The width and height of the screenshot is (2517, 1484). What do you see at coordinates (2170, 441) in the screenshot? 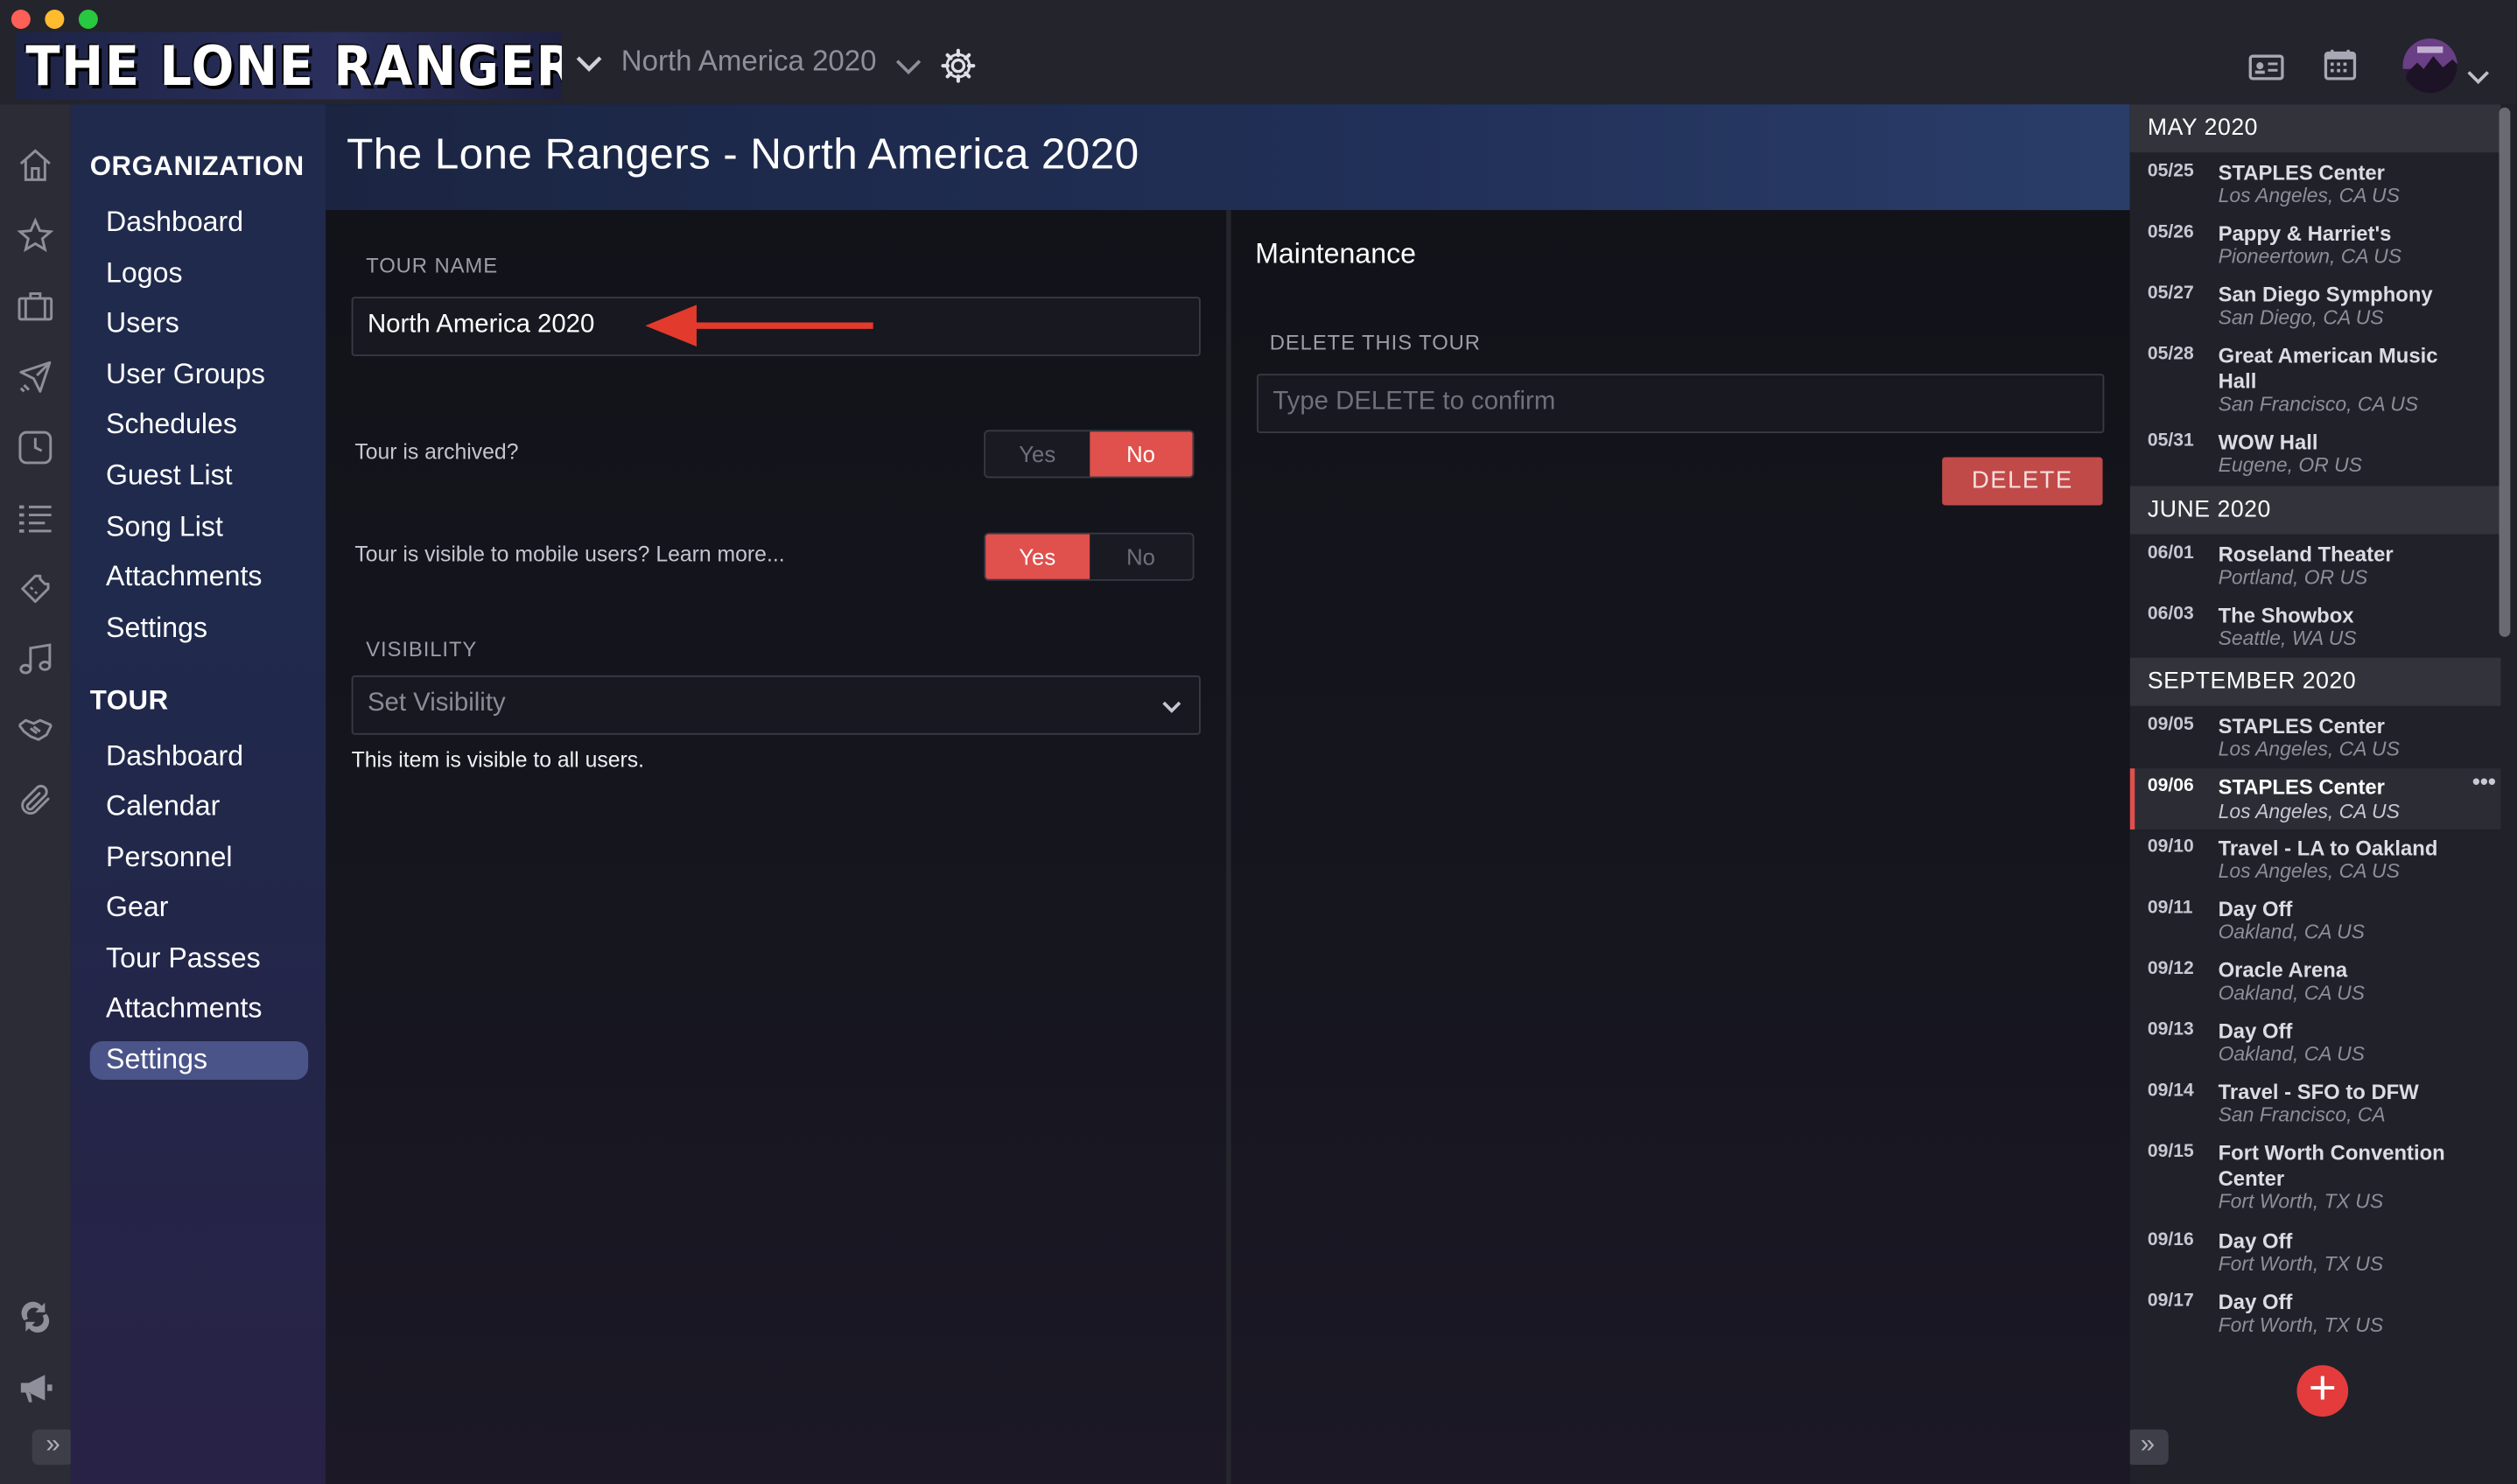
I see `event-date: 05/31` at bounding box center [2170, 441].